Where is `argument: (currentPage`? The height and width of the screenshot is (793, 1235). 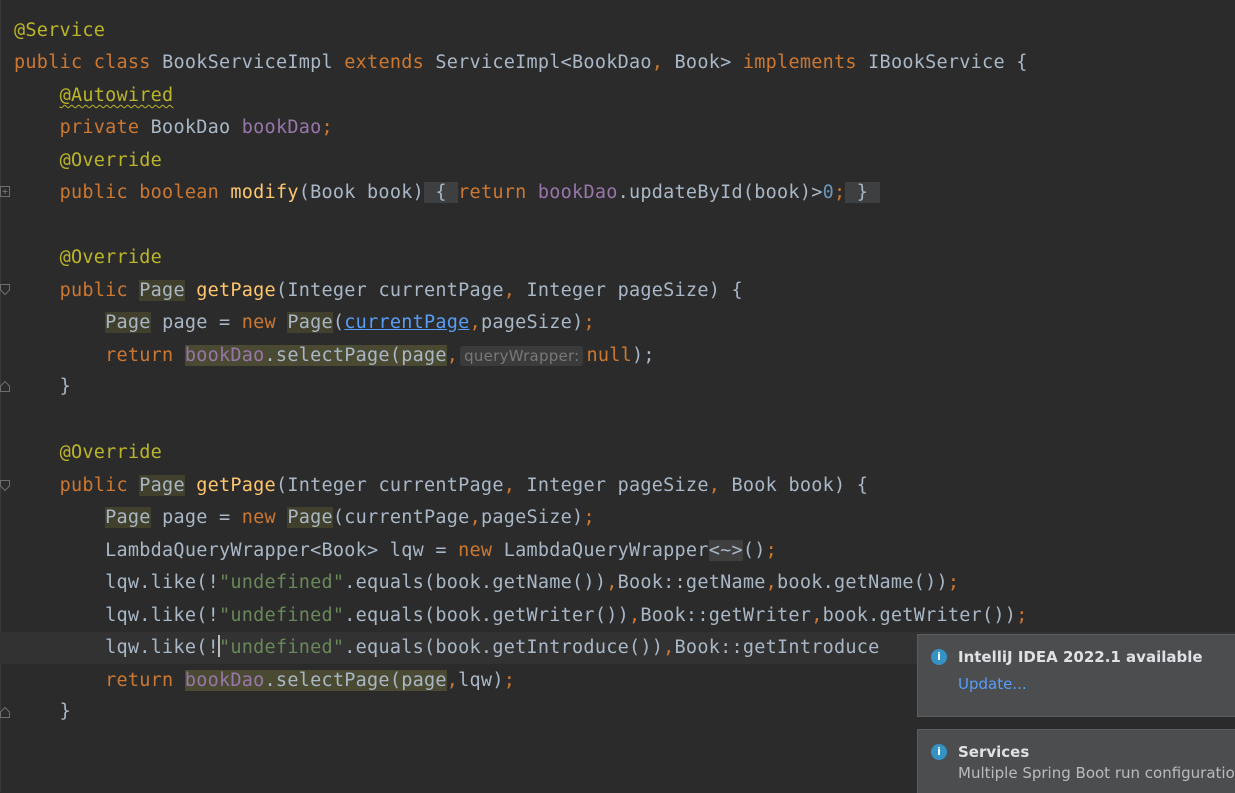 argument: (currentPage is located at coordinates (401, 517).